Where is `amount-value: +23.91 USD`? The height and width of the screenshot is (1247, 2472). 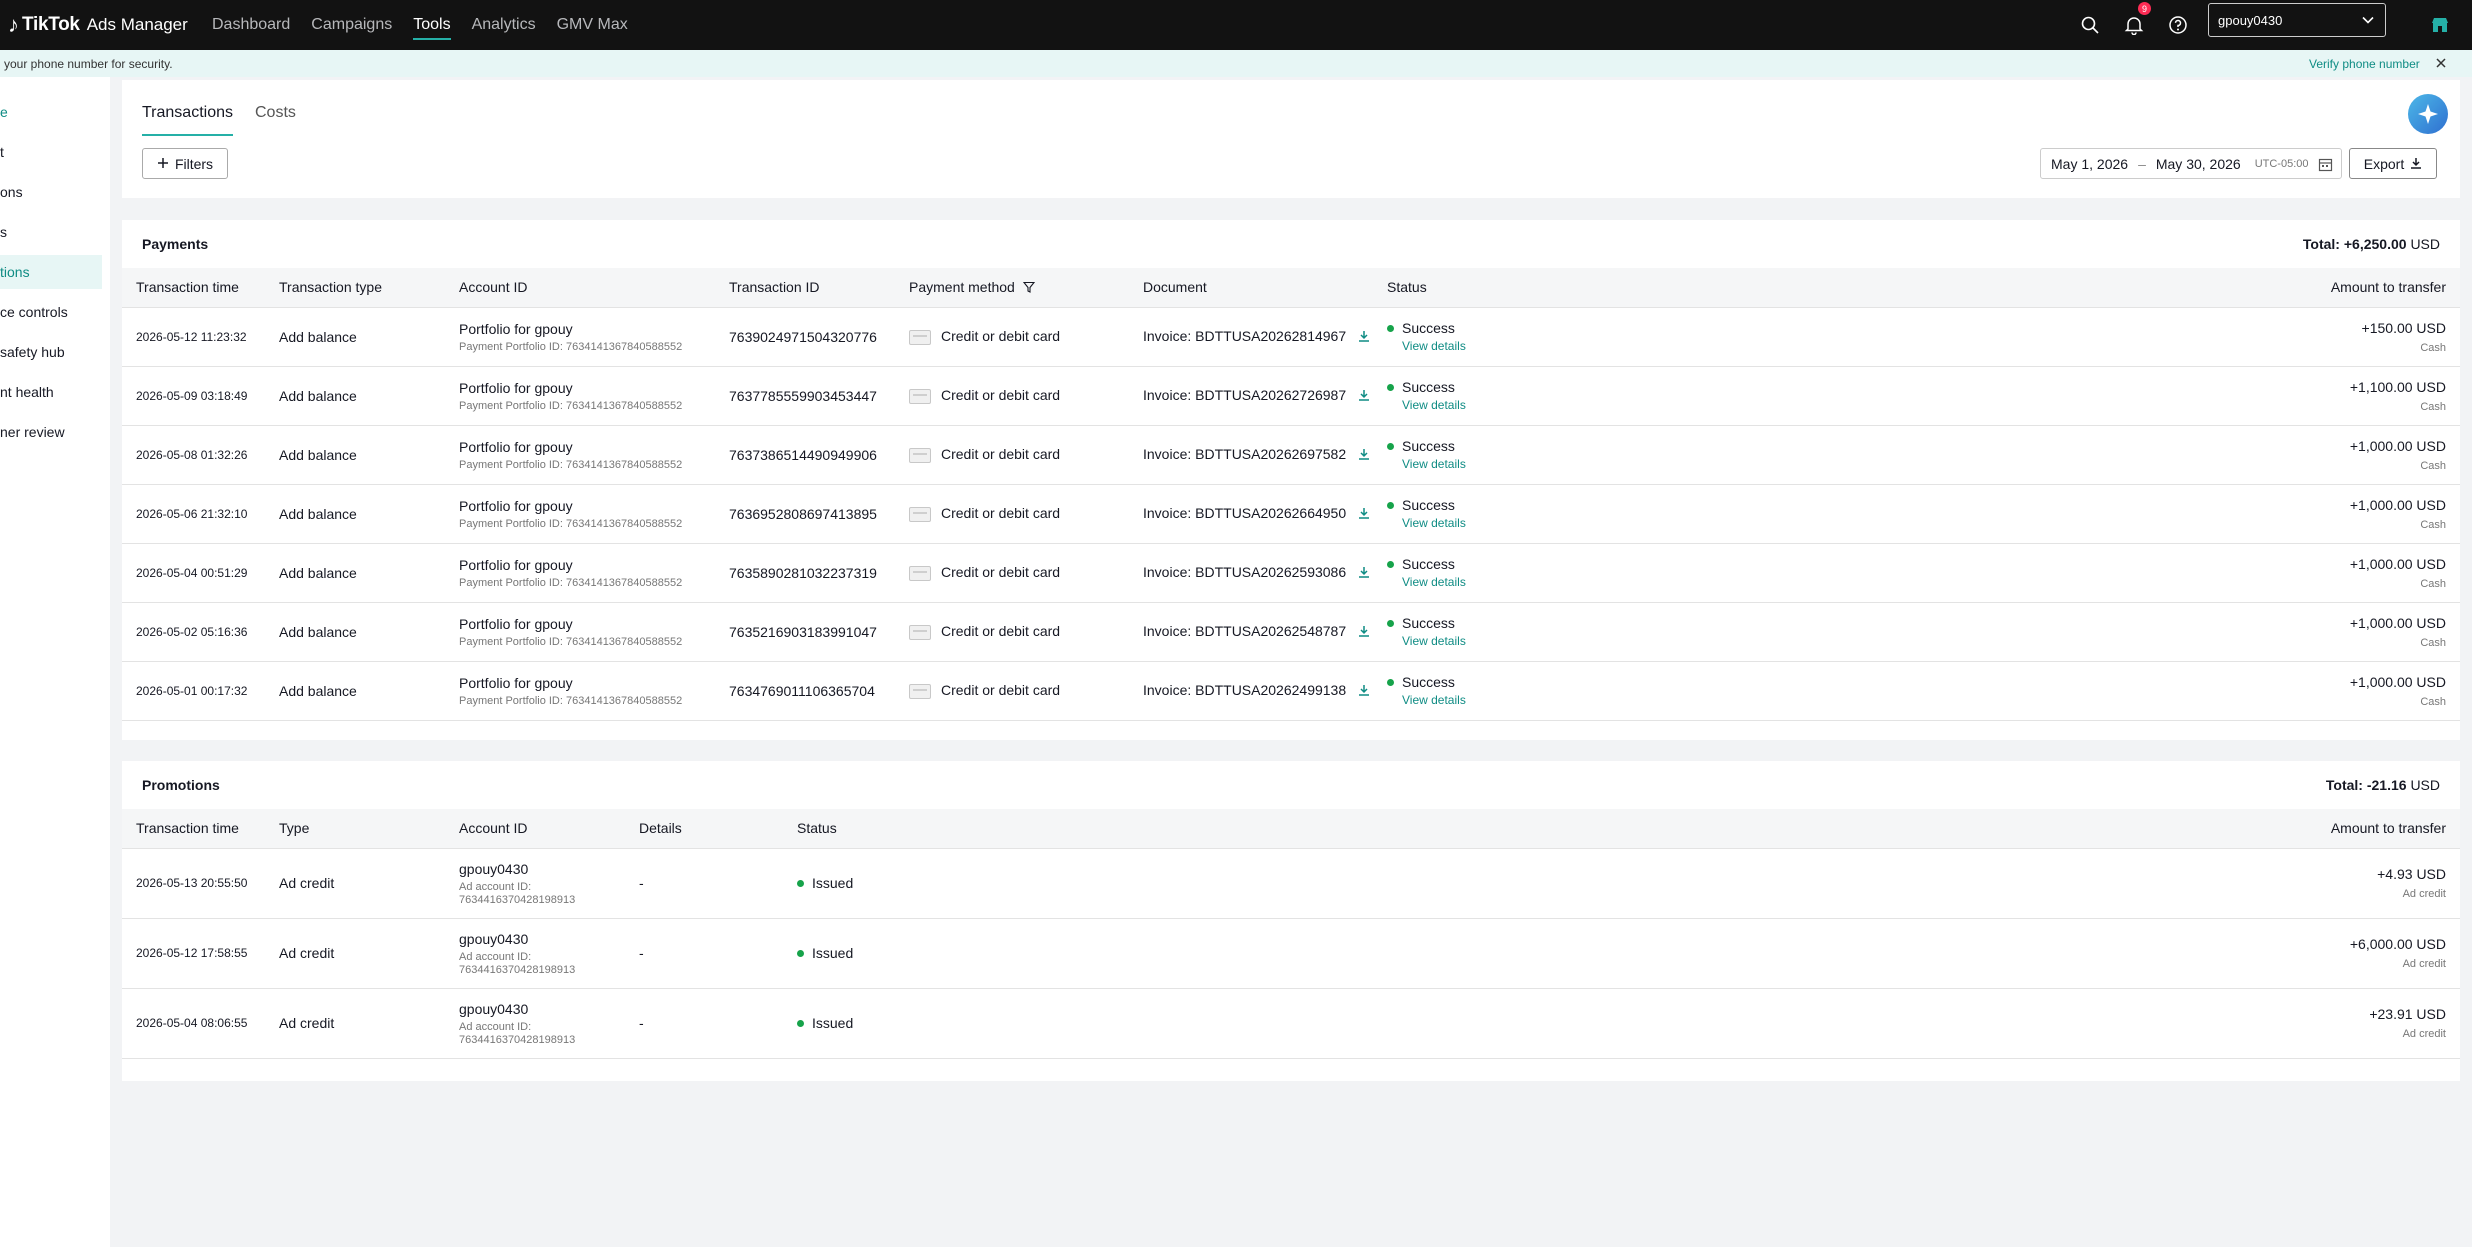 amount-value: +23.91 USD is located at coordinates (2407, 1014).